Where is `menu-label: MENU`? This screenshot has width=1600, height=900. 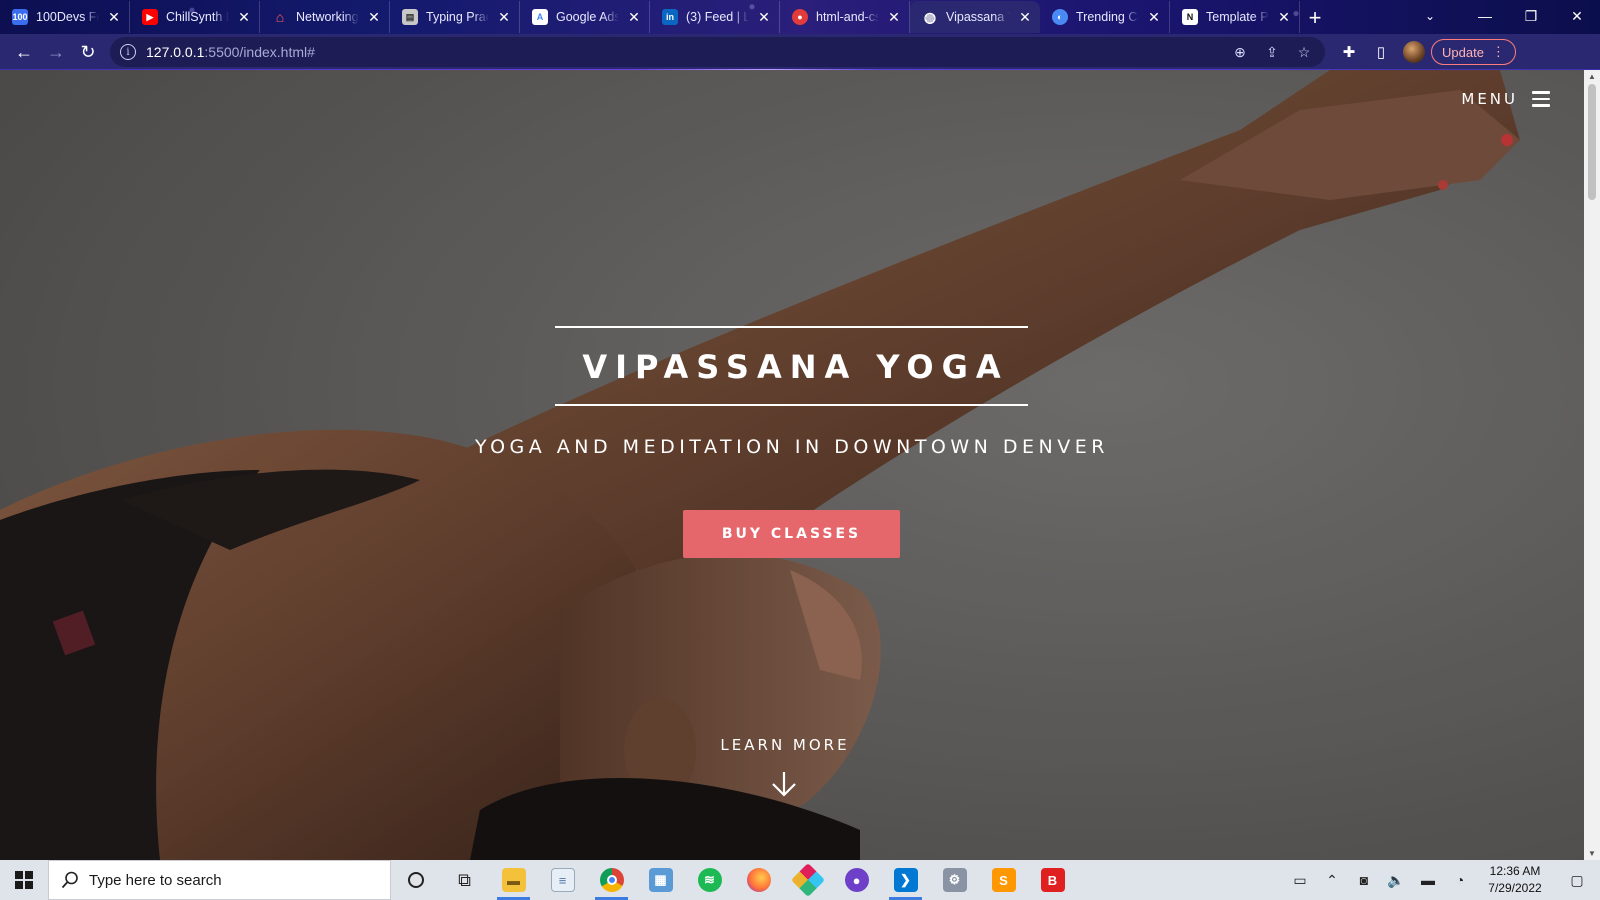 menu-label: MENU is located at coordinates (1489, 99).